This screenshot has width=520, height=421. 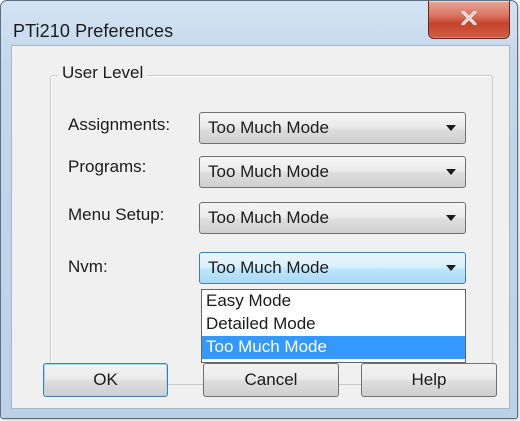 I want to click on assignments-label: Assignments:, so click(x=119, y=124).